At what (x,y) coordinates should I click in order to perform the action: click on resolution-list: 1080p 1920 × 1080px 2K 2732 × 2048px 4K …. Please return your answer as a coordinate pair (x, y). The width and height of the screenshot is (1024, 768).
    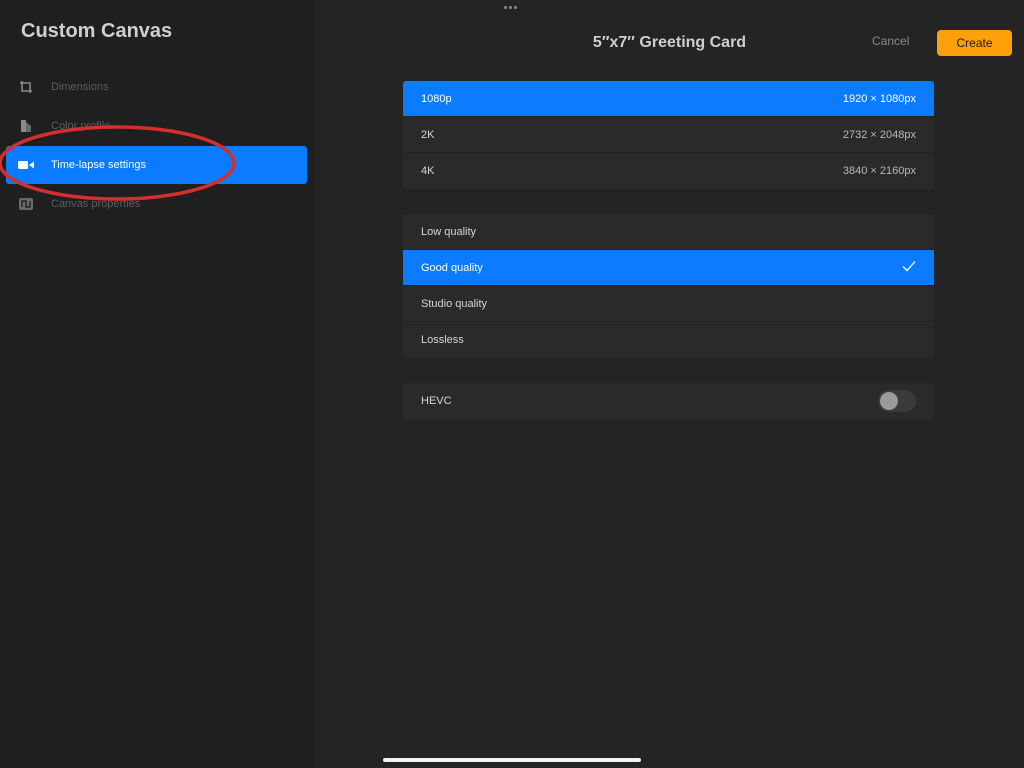
    Looking at the image, I should click on (668, 135).